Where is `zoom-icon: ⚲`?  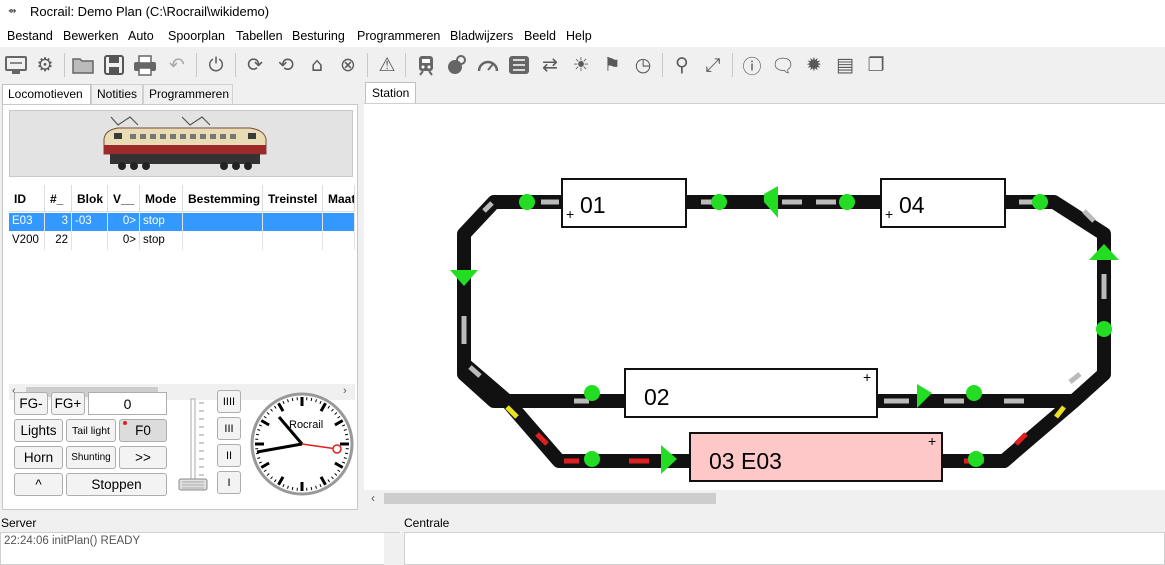 zoom-icon: ⚲ is located at coordinates (682, 65).